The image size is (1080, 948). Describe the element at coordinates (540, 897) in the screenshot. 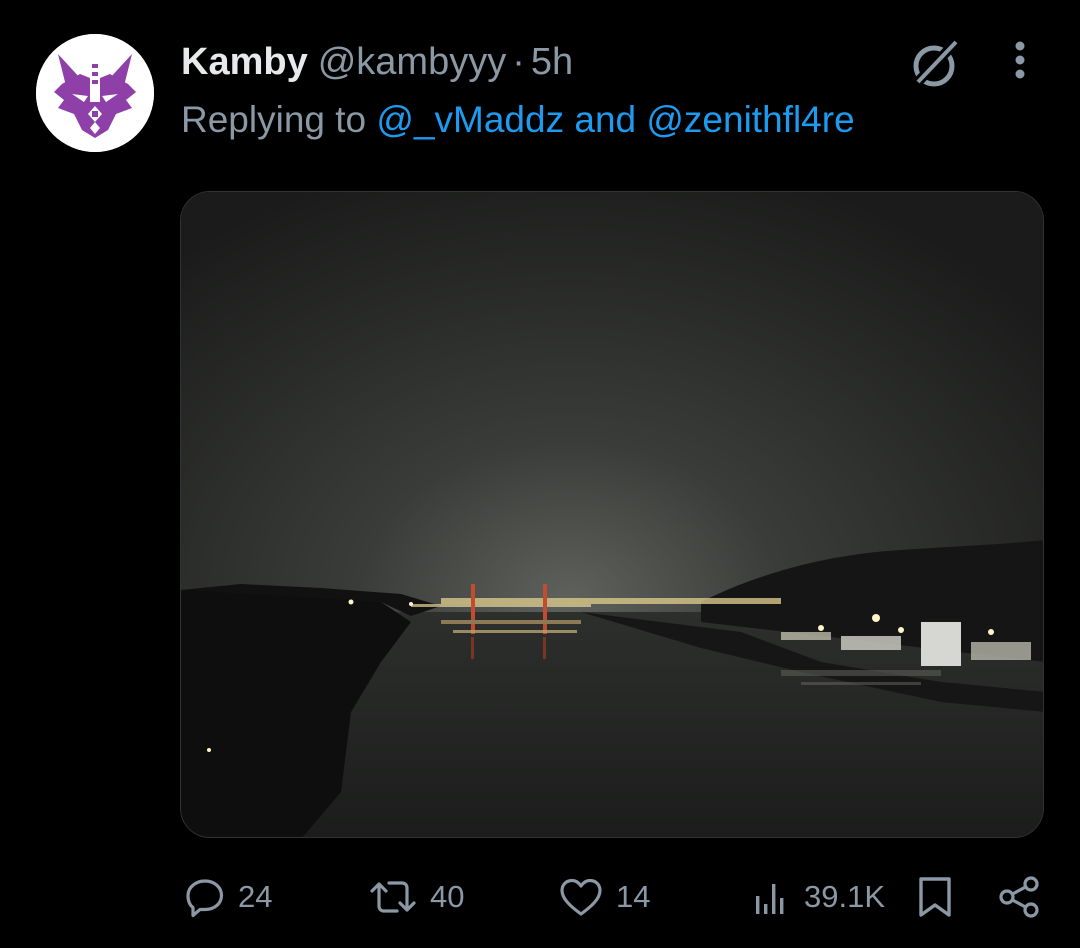

I see `tweet-actions: 24 40 14 39.1K` at that location.